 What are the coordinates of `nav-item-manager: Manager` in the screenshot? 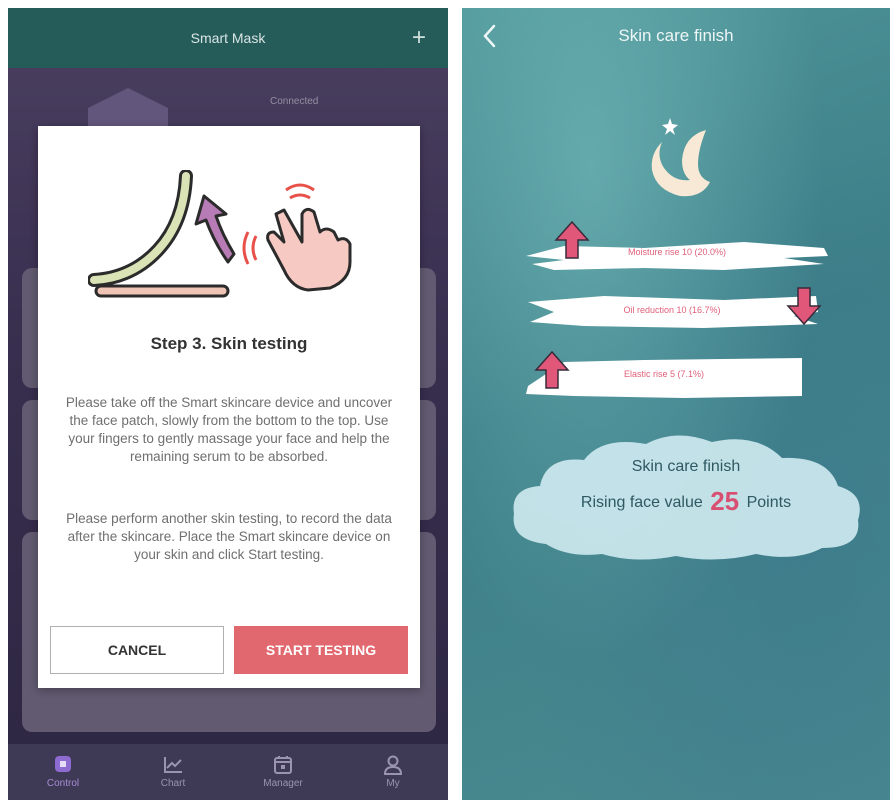 It's located at (283, 772).